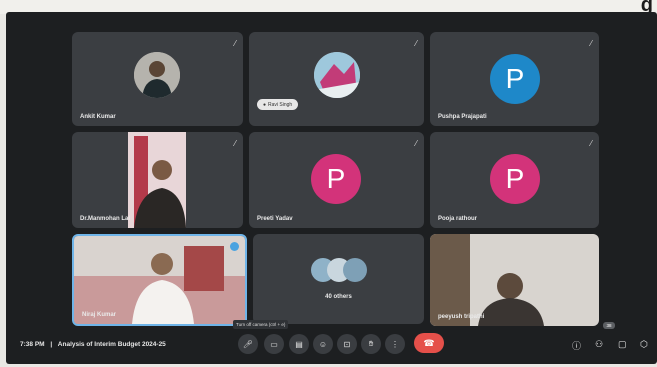  I want to click on clock-time: 7:38 PM, so click(32, 344).